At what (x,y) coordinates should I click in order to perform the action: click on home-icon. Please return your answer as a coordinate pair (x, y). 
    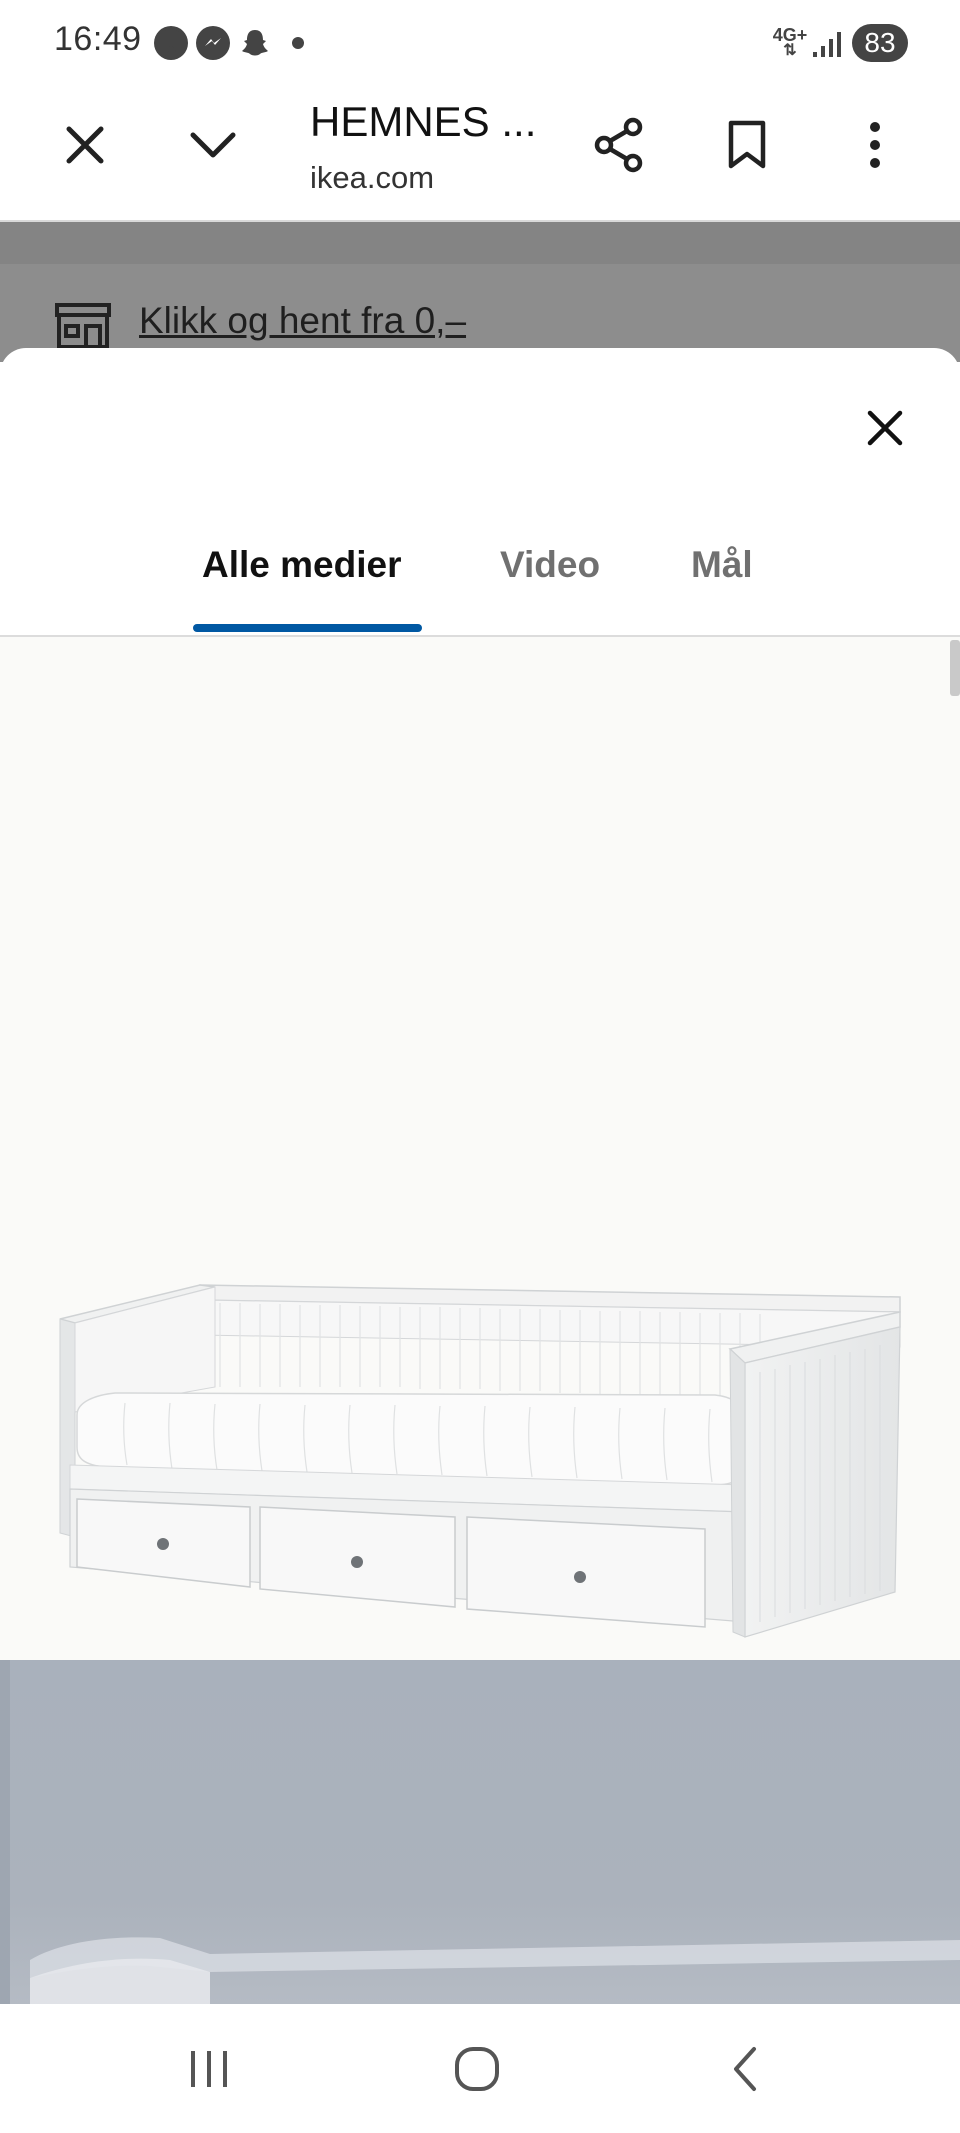
    Looking at the image, I should click on (477, 2069).